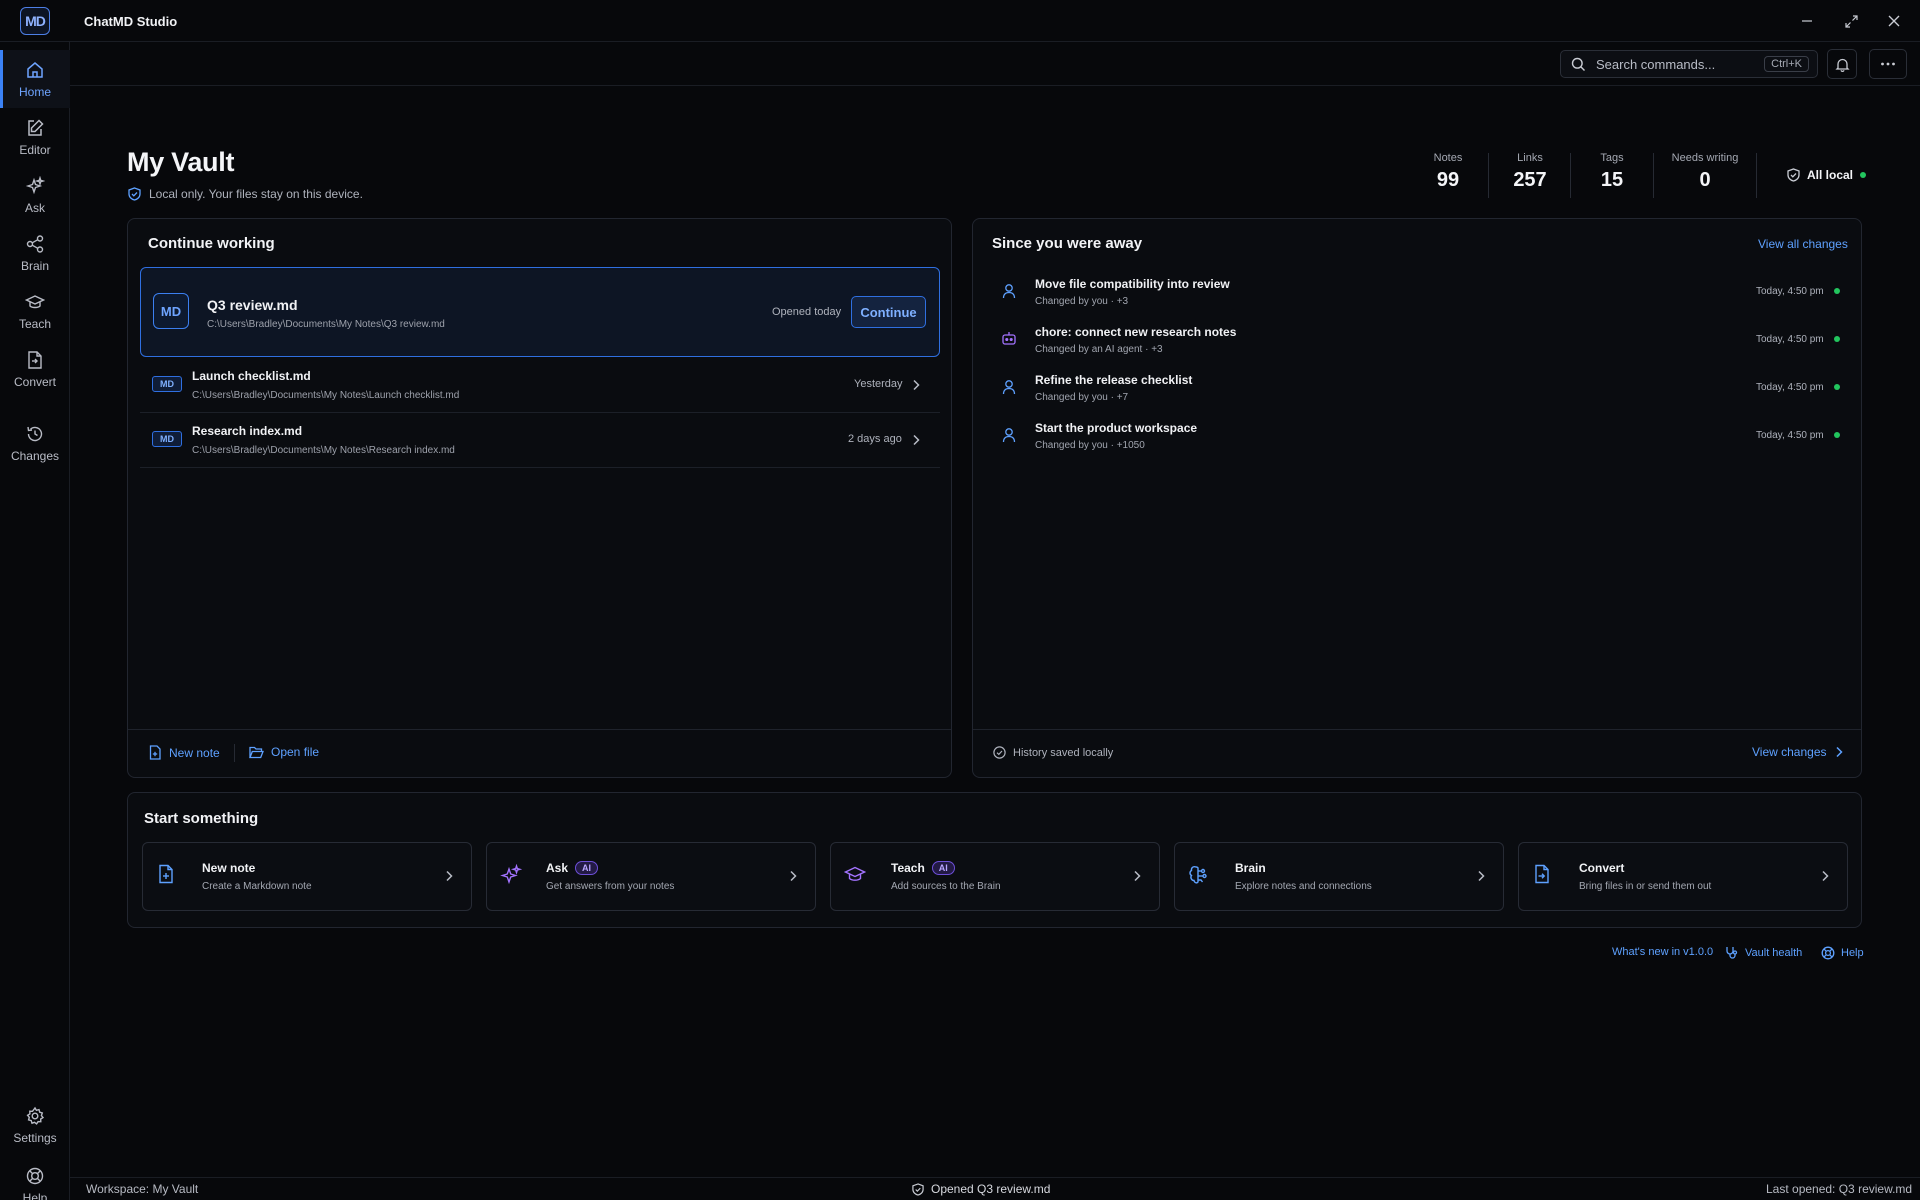 This screenshot has width=1920, height=1200. Describe the element at coordinates (1082, 397) in the screenshot. I see `change-meta: Changed by you · +7` at that location.